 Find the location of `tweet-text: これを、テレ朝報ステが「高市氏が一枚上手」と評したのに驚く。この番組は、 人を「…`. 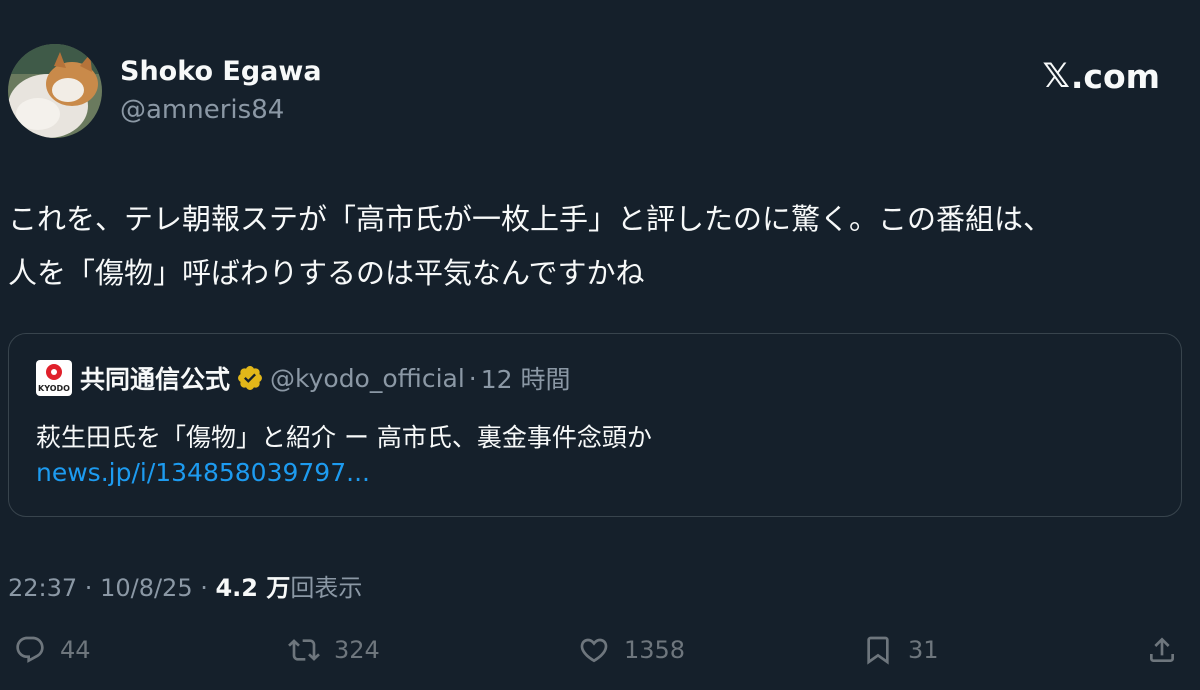

tweet-text: これを、テレ朝報ステが「高市氏が一枚上手」と評したのに驚く。この番組は、 人を「… is located at coordinates (530, 246).